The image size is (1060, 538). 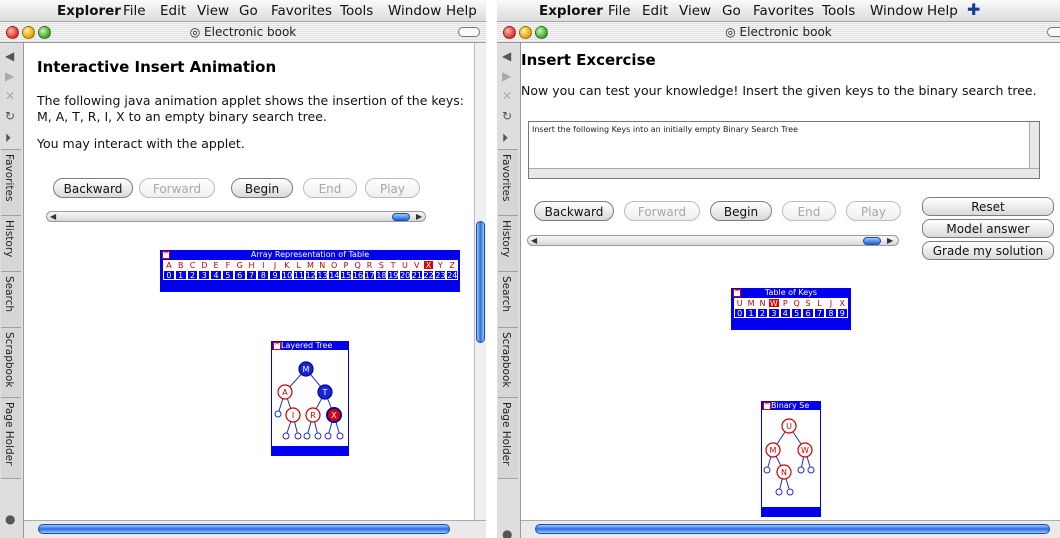 I want to click on tree-node-label: W, so click(x=805, y=450).